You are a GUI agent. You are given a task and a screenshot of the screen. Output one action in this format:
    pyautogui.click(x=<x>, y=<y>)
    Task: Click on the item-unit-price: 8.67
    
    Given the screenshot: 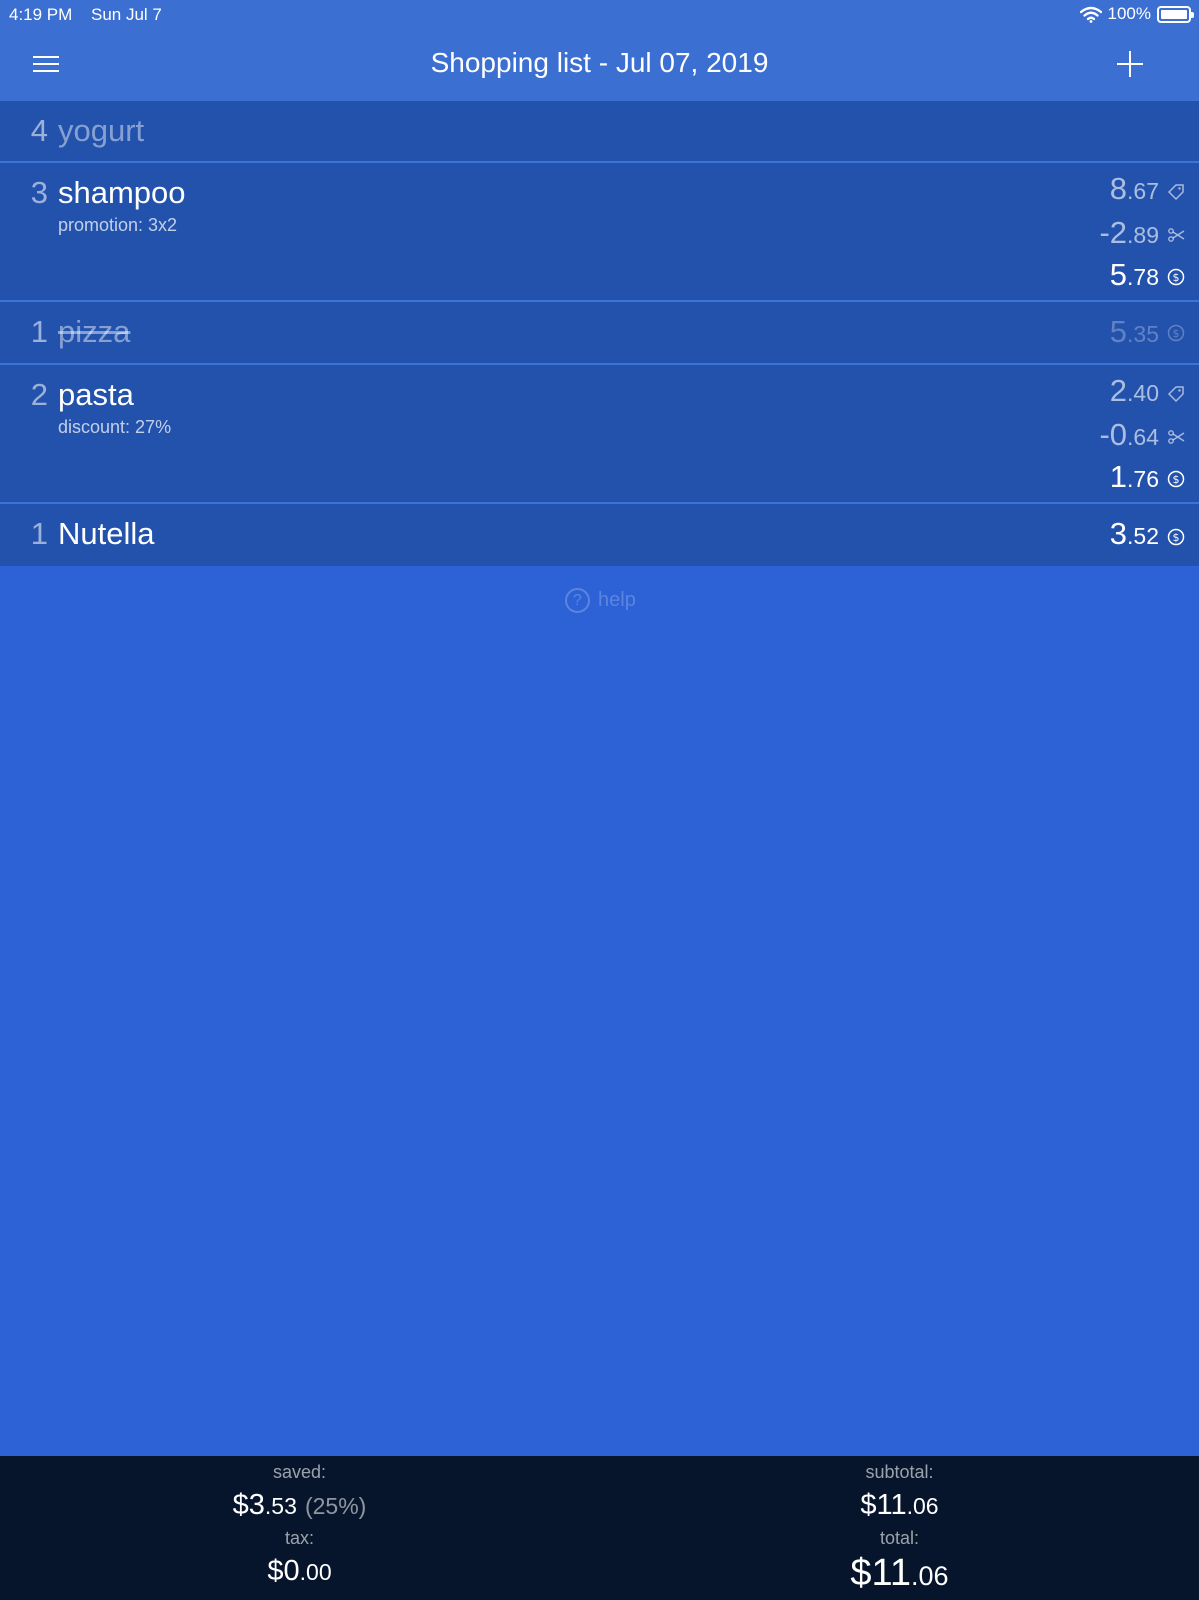 What is the action you would take?
    pyautogui.click(x=1134, y=188)
    